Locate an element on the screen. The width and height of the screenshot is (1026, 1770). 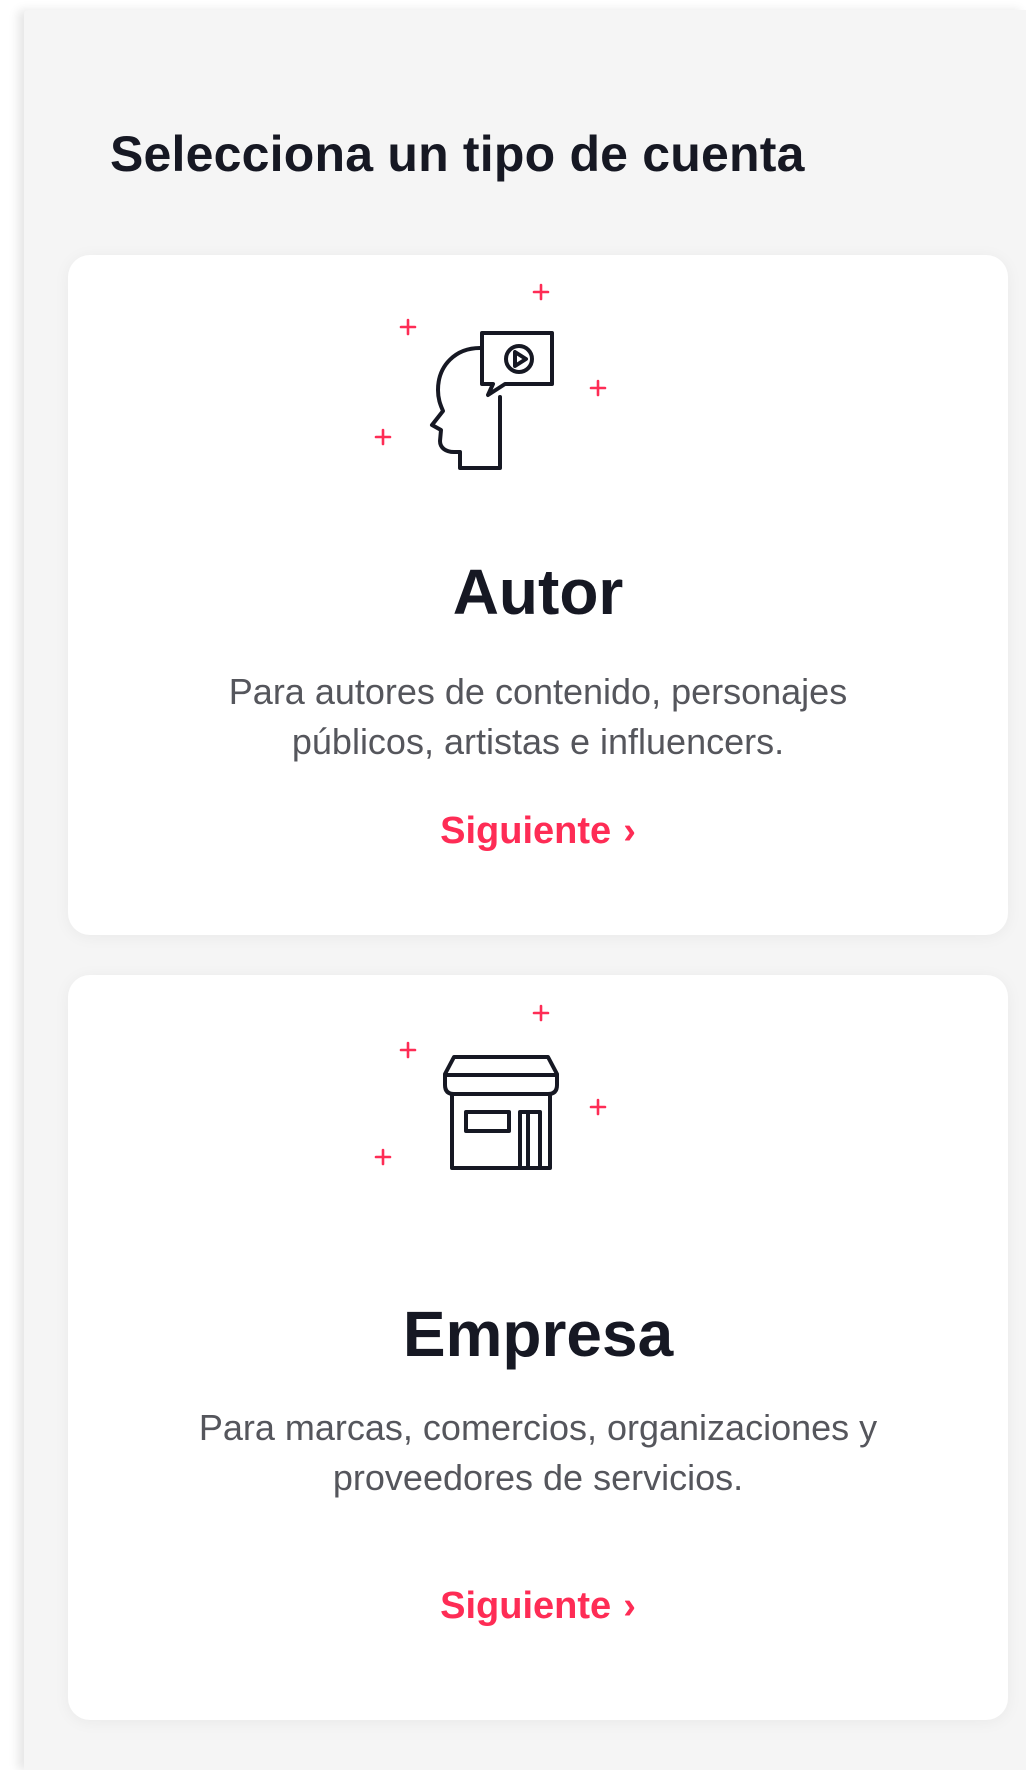
next-button-creator: Siguiente › is located at coordinates (538, 831).